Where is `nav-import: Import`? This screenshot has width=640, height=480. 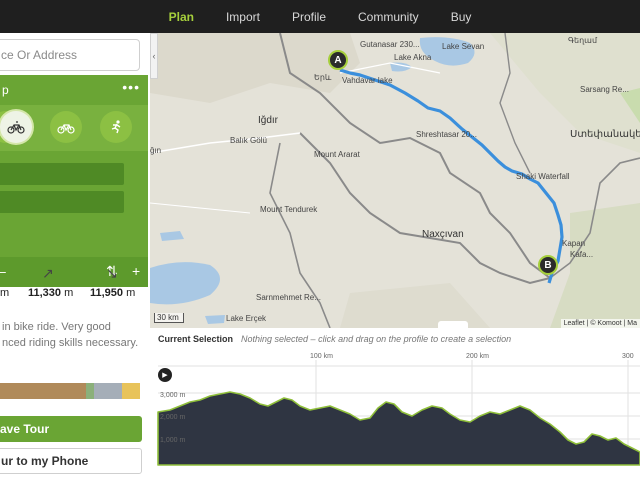
nav-import: Import is located at coordinates (243, 17).